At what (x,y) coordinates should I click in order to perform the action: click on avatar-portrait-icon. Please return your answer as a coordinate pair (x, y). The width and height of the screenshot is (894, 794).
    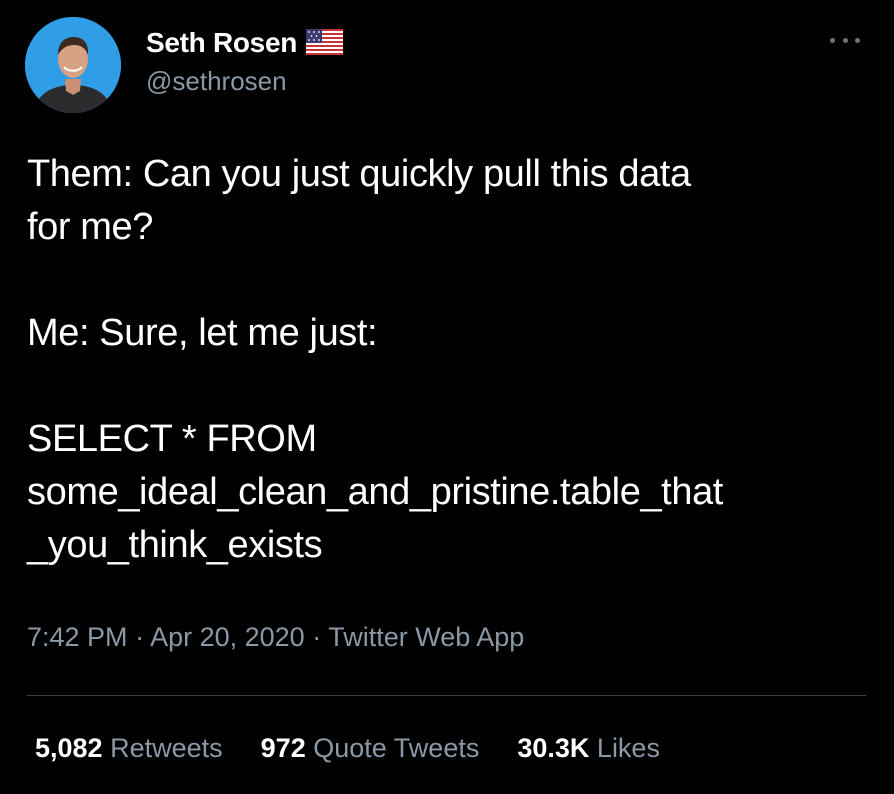
    Looking at the image, I should click on (73, 65).